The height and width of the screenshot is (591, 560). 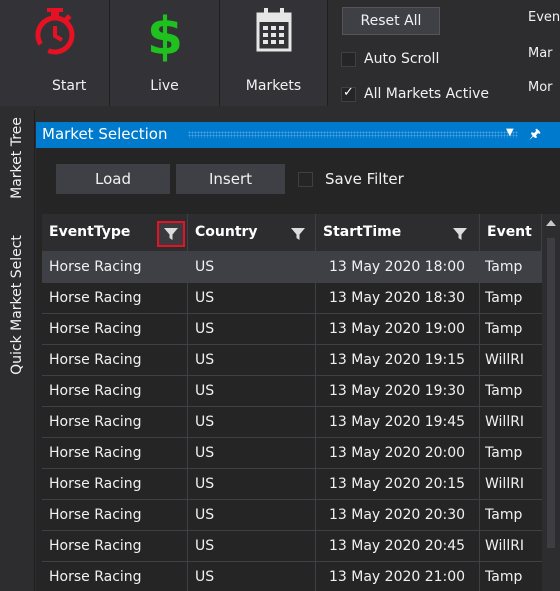 I want to click on table-row: Horse Racing US 13 May 2020 19:45 WillRI, so click(x=292, y=422).